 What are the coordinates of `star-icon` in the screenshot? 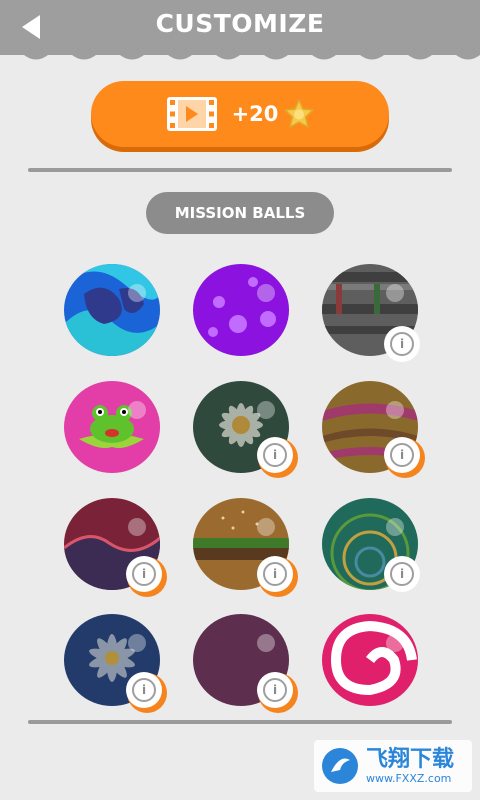 It's located at (299, 113).